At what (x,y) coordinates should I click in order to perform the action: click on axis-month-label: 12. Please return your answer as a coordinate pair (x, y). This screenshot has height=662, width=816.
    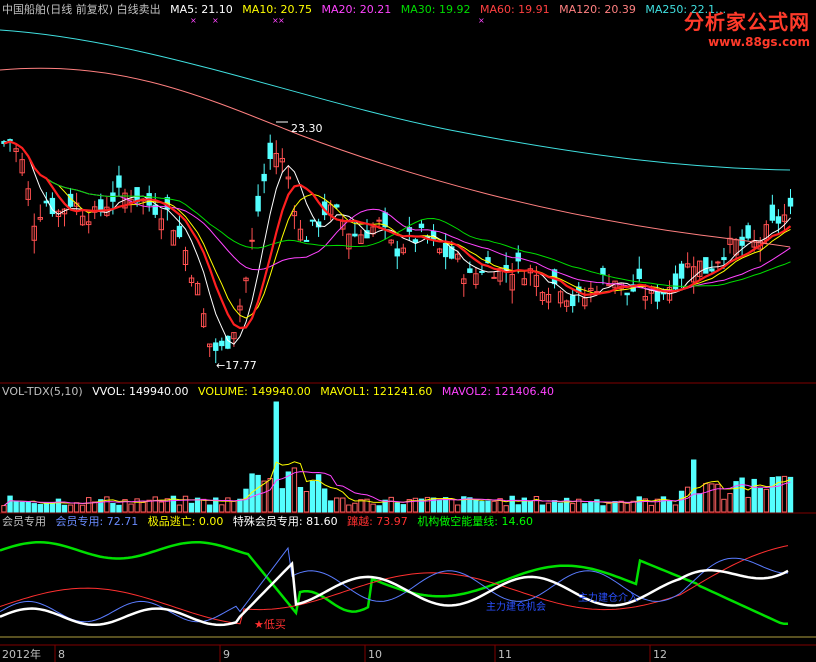
    Looking at the image, I should click on (660, 654).